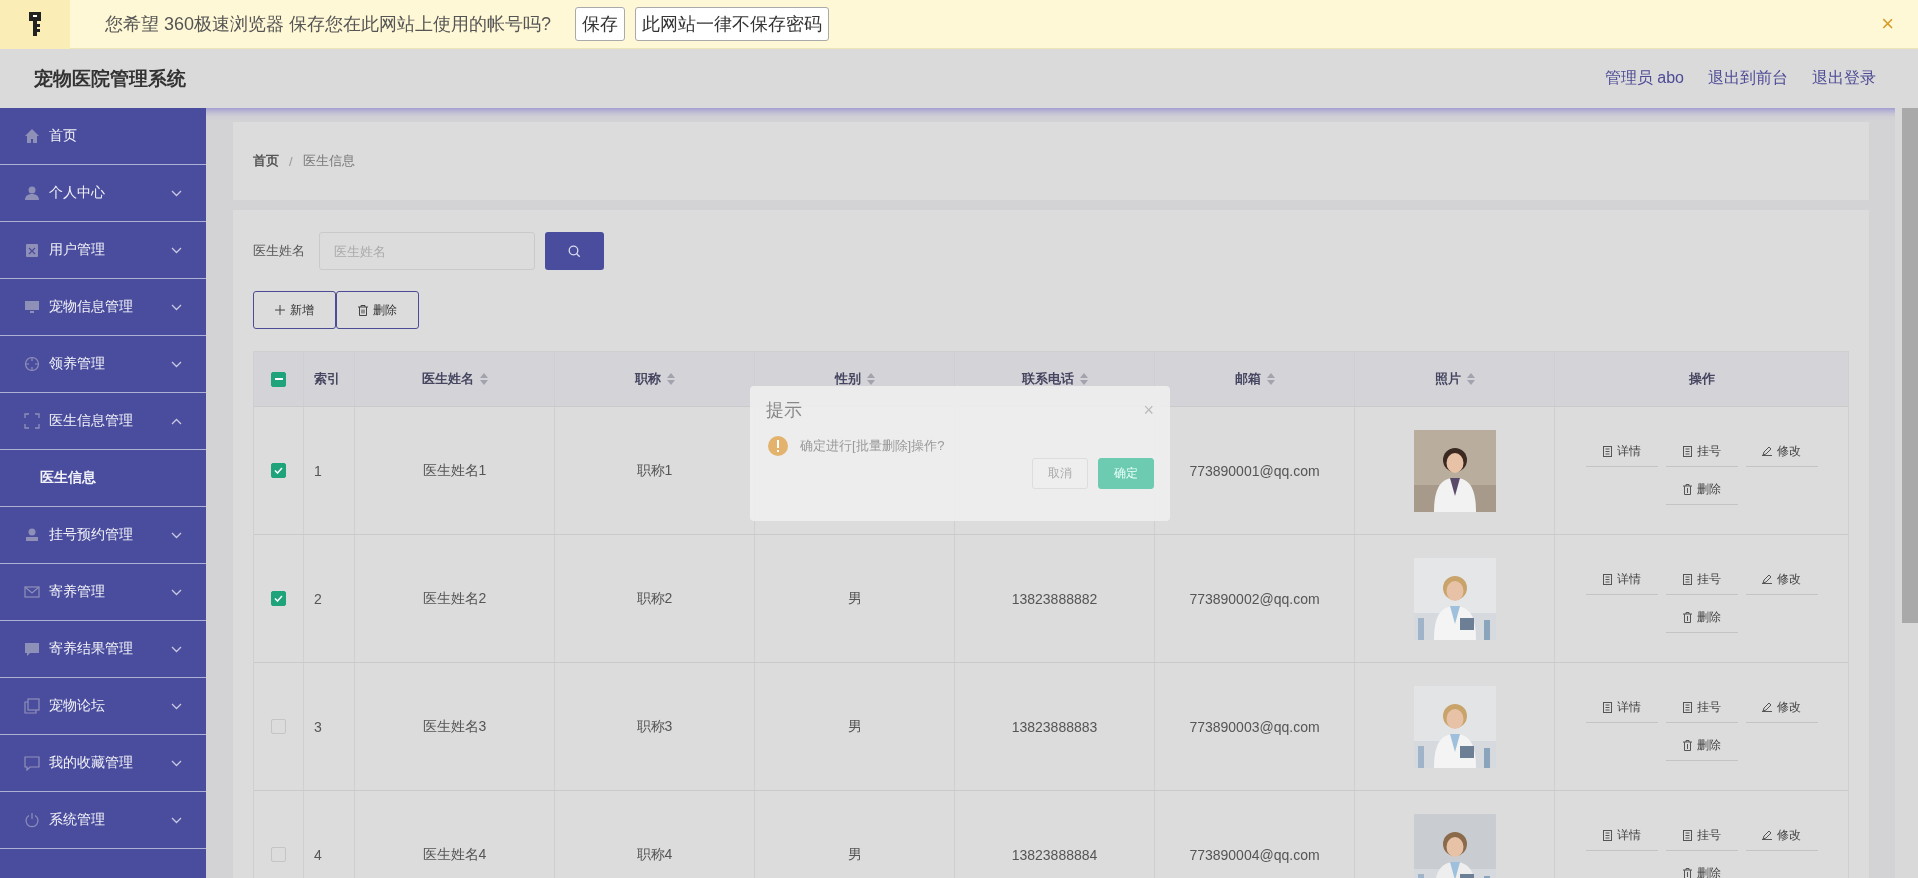  I want to click on table-cell: 职称2, so click(654, 598).